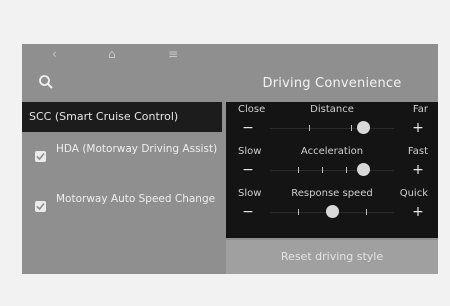  What do you see at coordinates (248, 128) in the screenshot?
I see `distance-minus-button: −` at bounding box center [248, 128].